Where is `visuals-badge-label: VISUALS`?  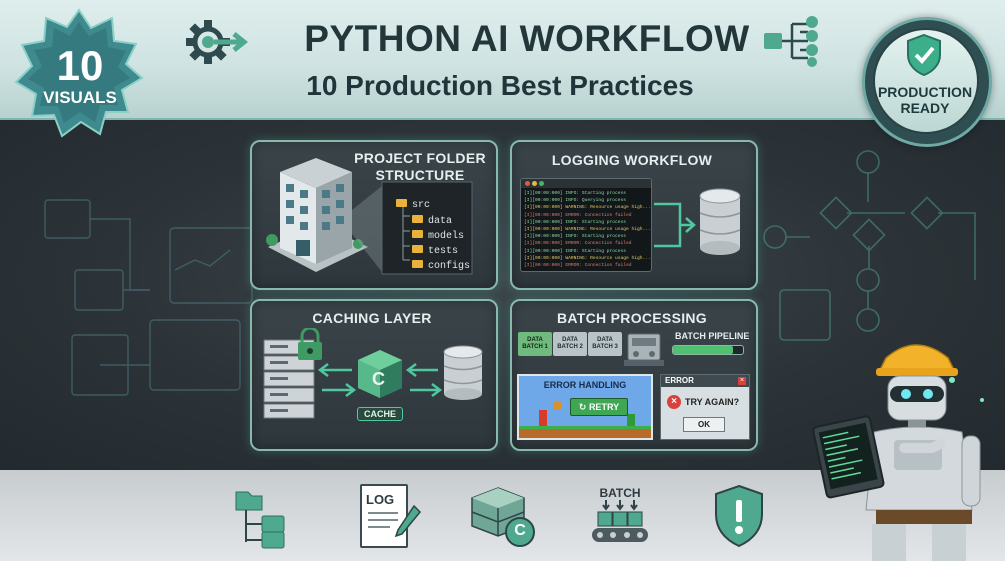
visuals-badge-label: VISUALS is located at coordinates (80, 97).